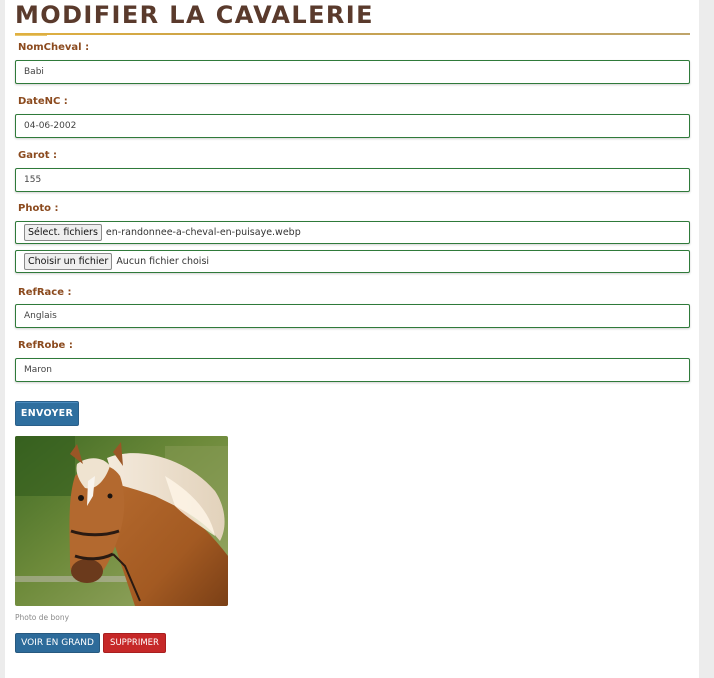 Image resolution: width=714 pixels, height=678 pixels. I want to click on title-divider, so click(352, 34).